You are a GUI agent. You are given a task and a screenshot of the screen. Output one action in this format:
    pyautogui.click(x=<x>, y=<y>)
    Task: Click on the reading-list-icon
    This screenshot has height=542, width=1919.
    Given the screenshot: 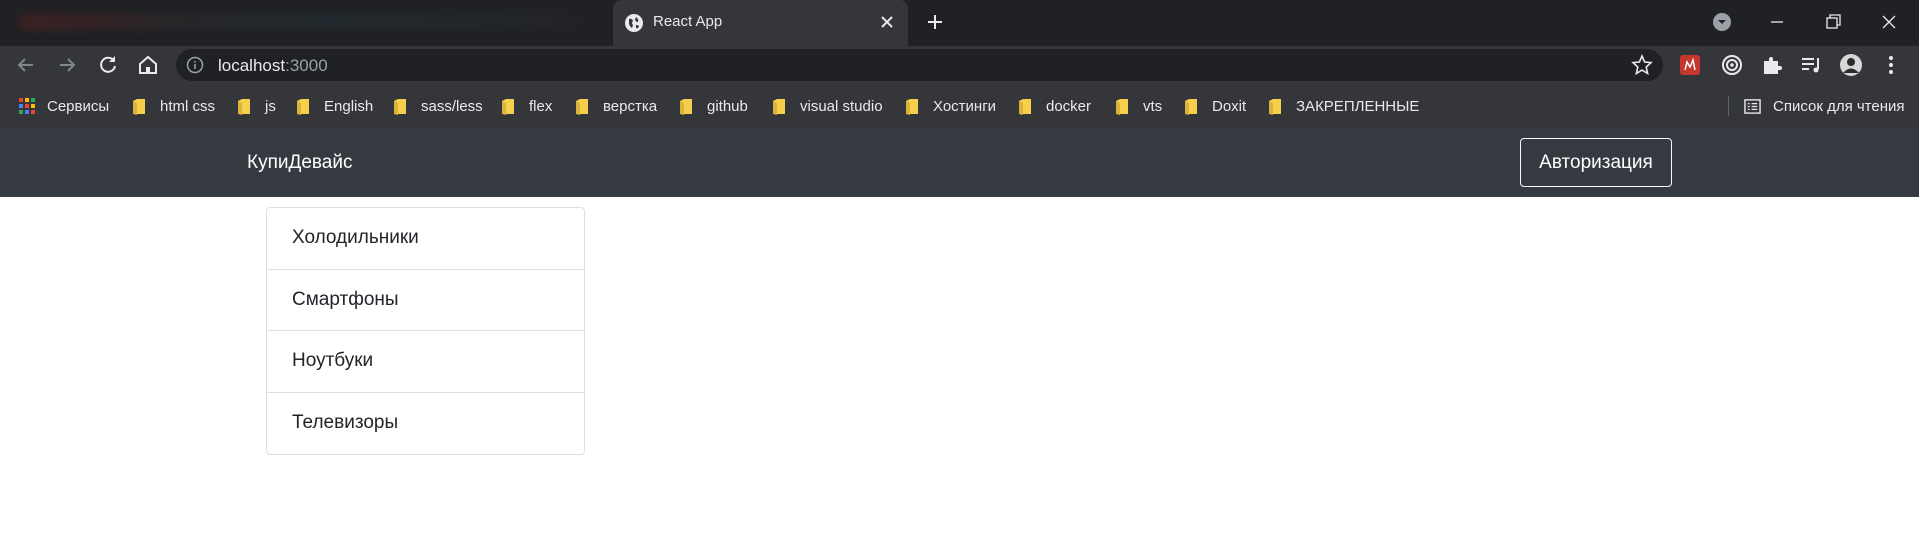 What is the action you would take?
    pyautogui.click(x=1752, y=106)
    